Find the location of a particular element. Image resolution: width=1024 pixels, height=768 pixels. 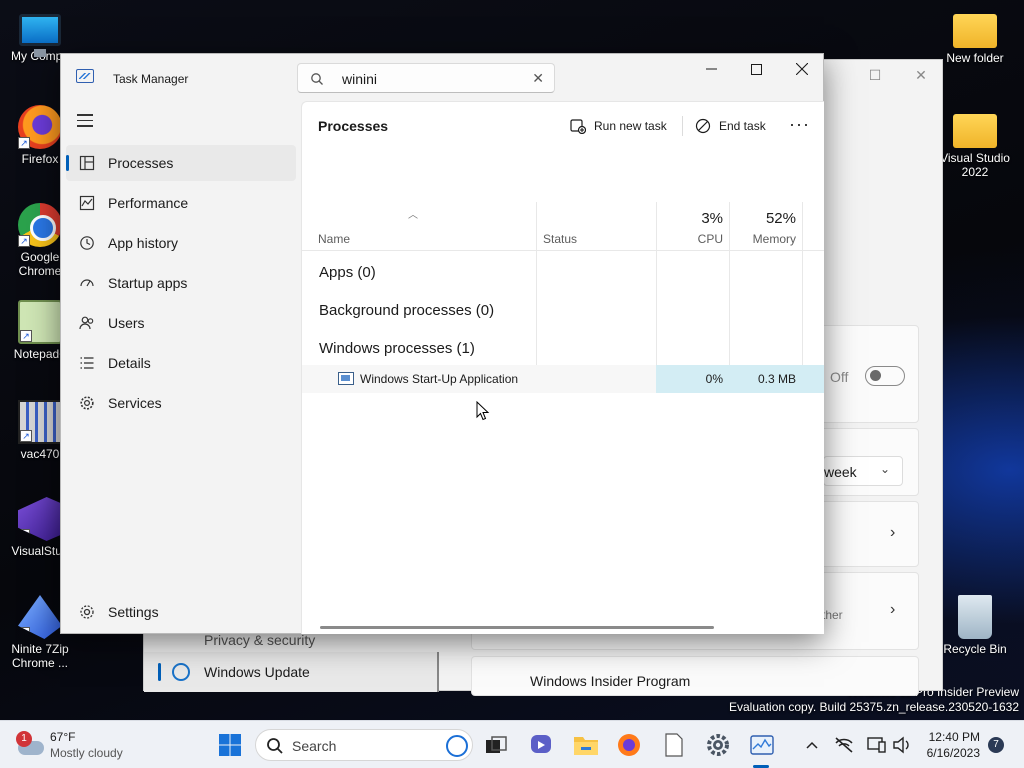

display-icon is located at coordinates (876, 745).